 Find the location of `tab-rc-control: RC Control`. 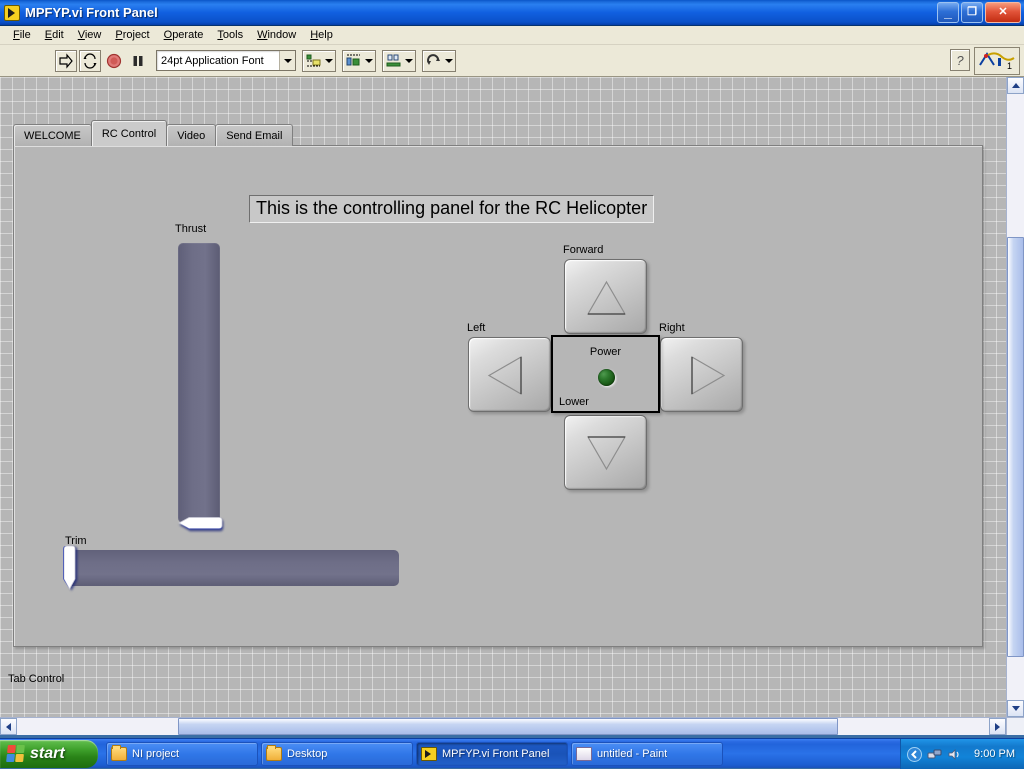

tab-rc-control: RC Control is located at coordinates (129, 133).